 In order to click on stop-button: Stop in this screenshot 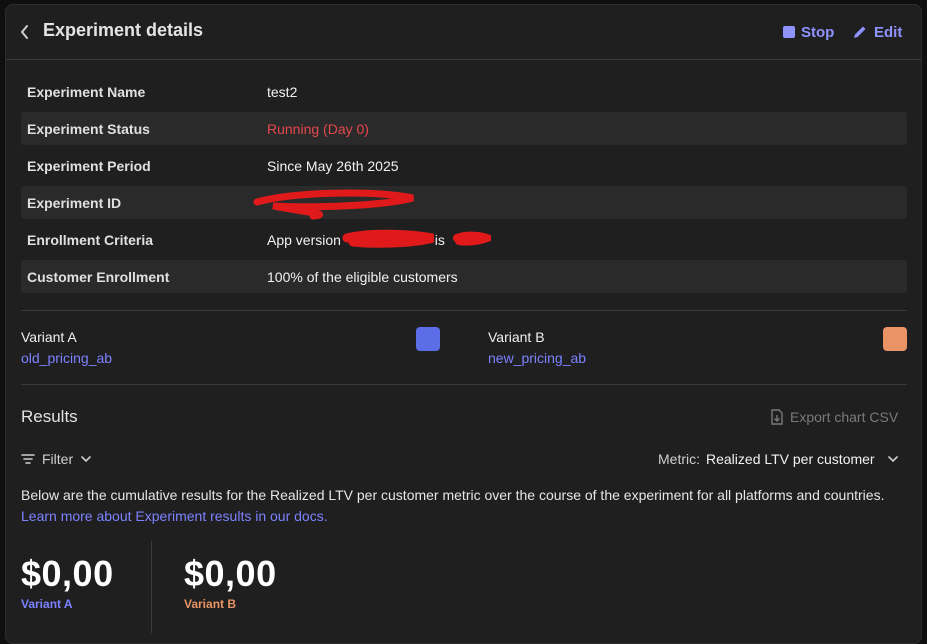, I will do `click(808, 32)`.